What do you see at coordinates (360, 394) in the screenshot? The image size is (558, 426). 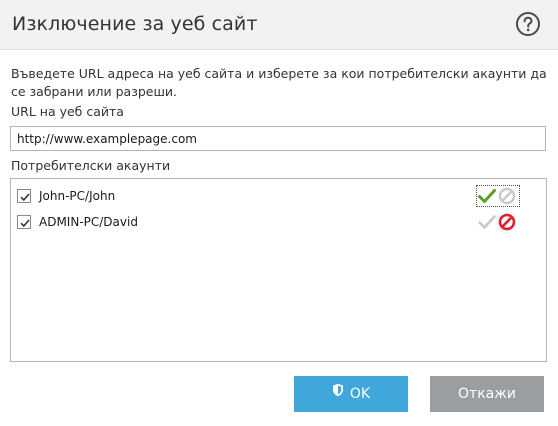 I see `ok-button-label: OK` at bounding box center [360, 394].